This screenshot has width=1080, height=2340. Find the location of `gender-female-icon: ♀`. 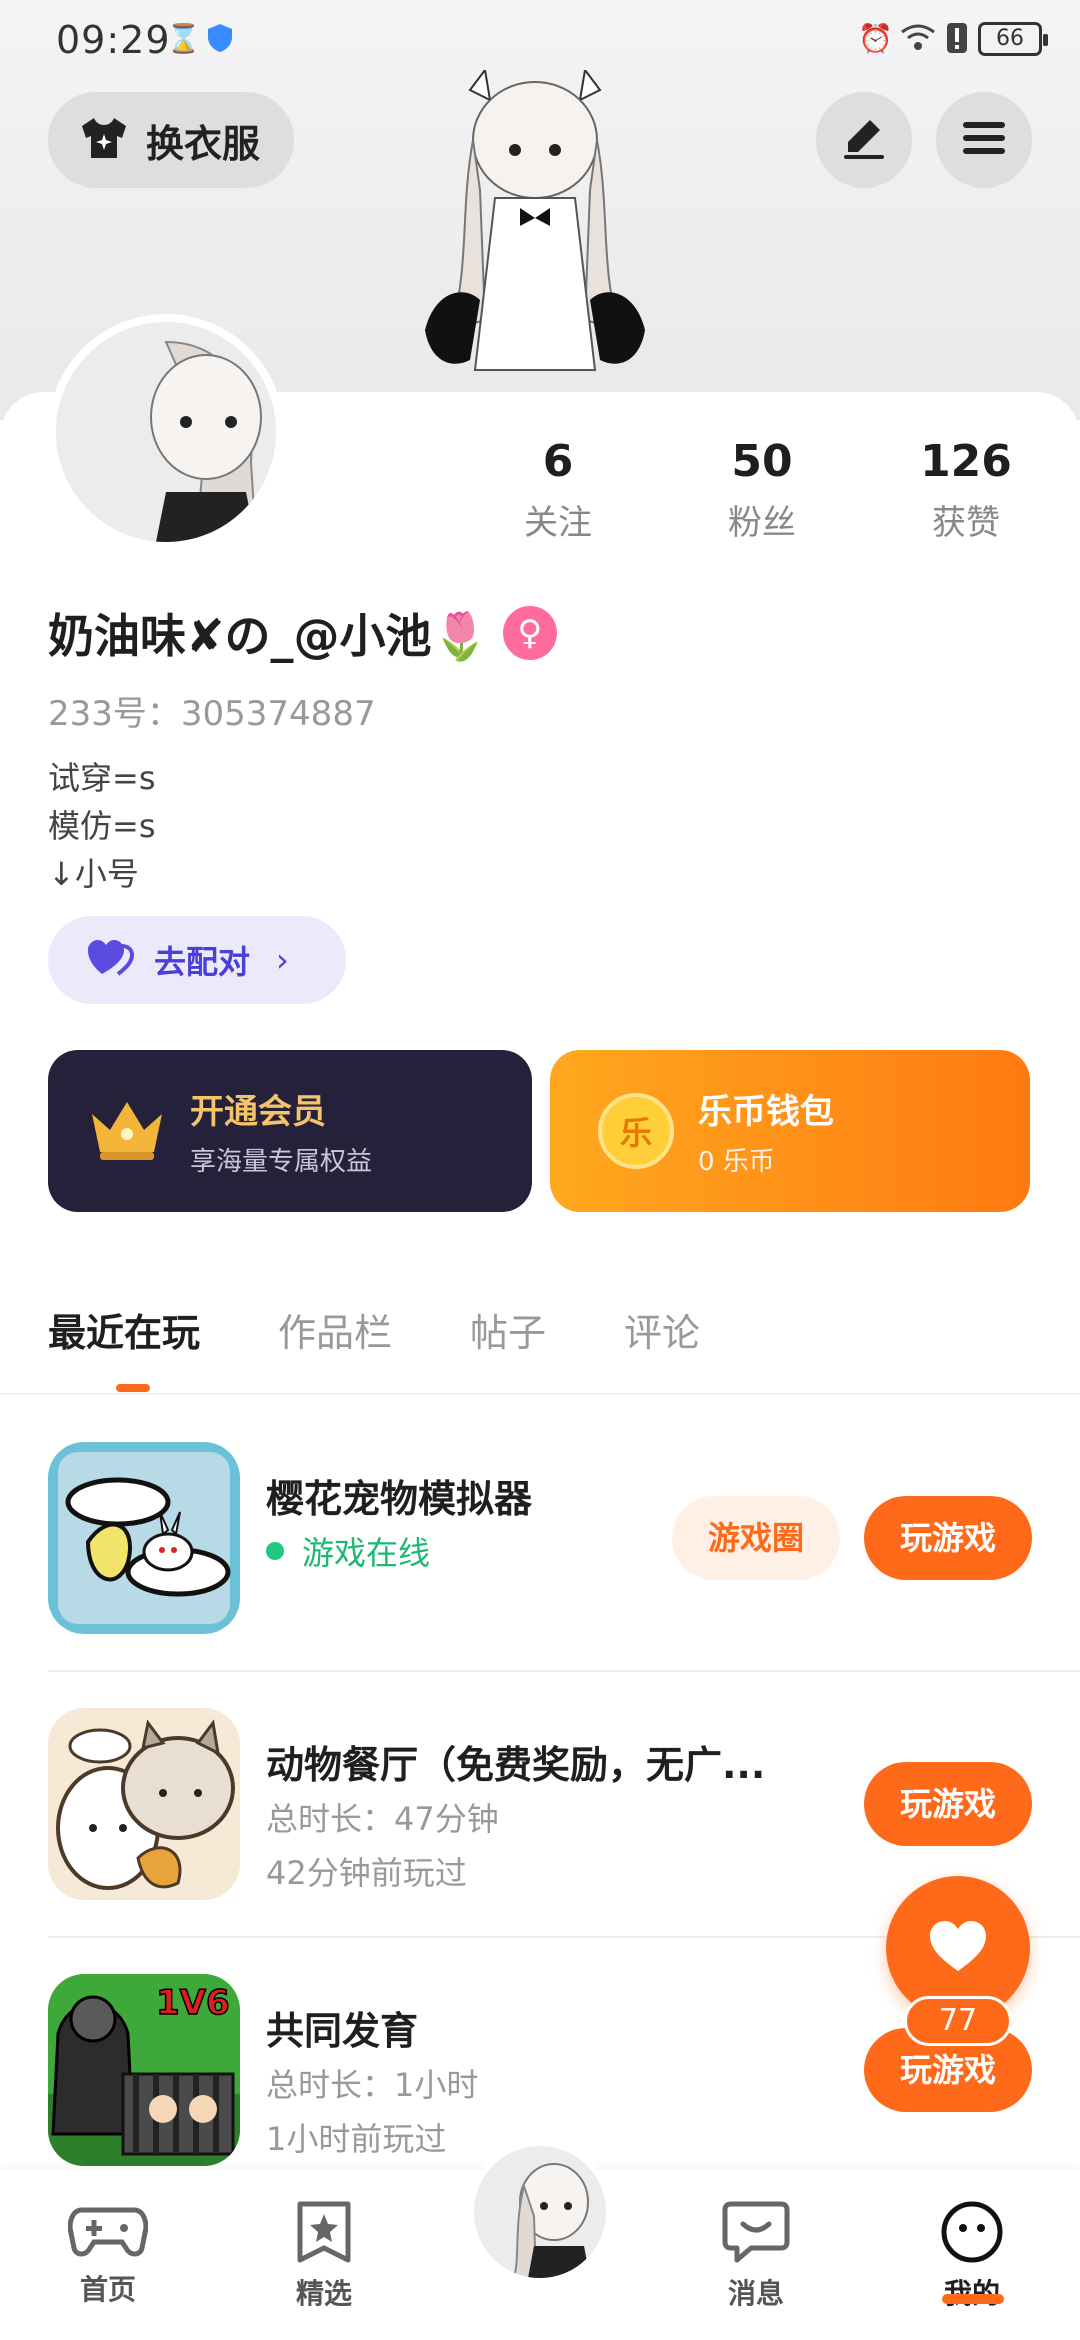

gender-female-icon: ♀ is located at coordinates (529, 633).